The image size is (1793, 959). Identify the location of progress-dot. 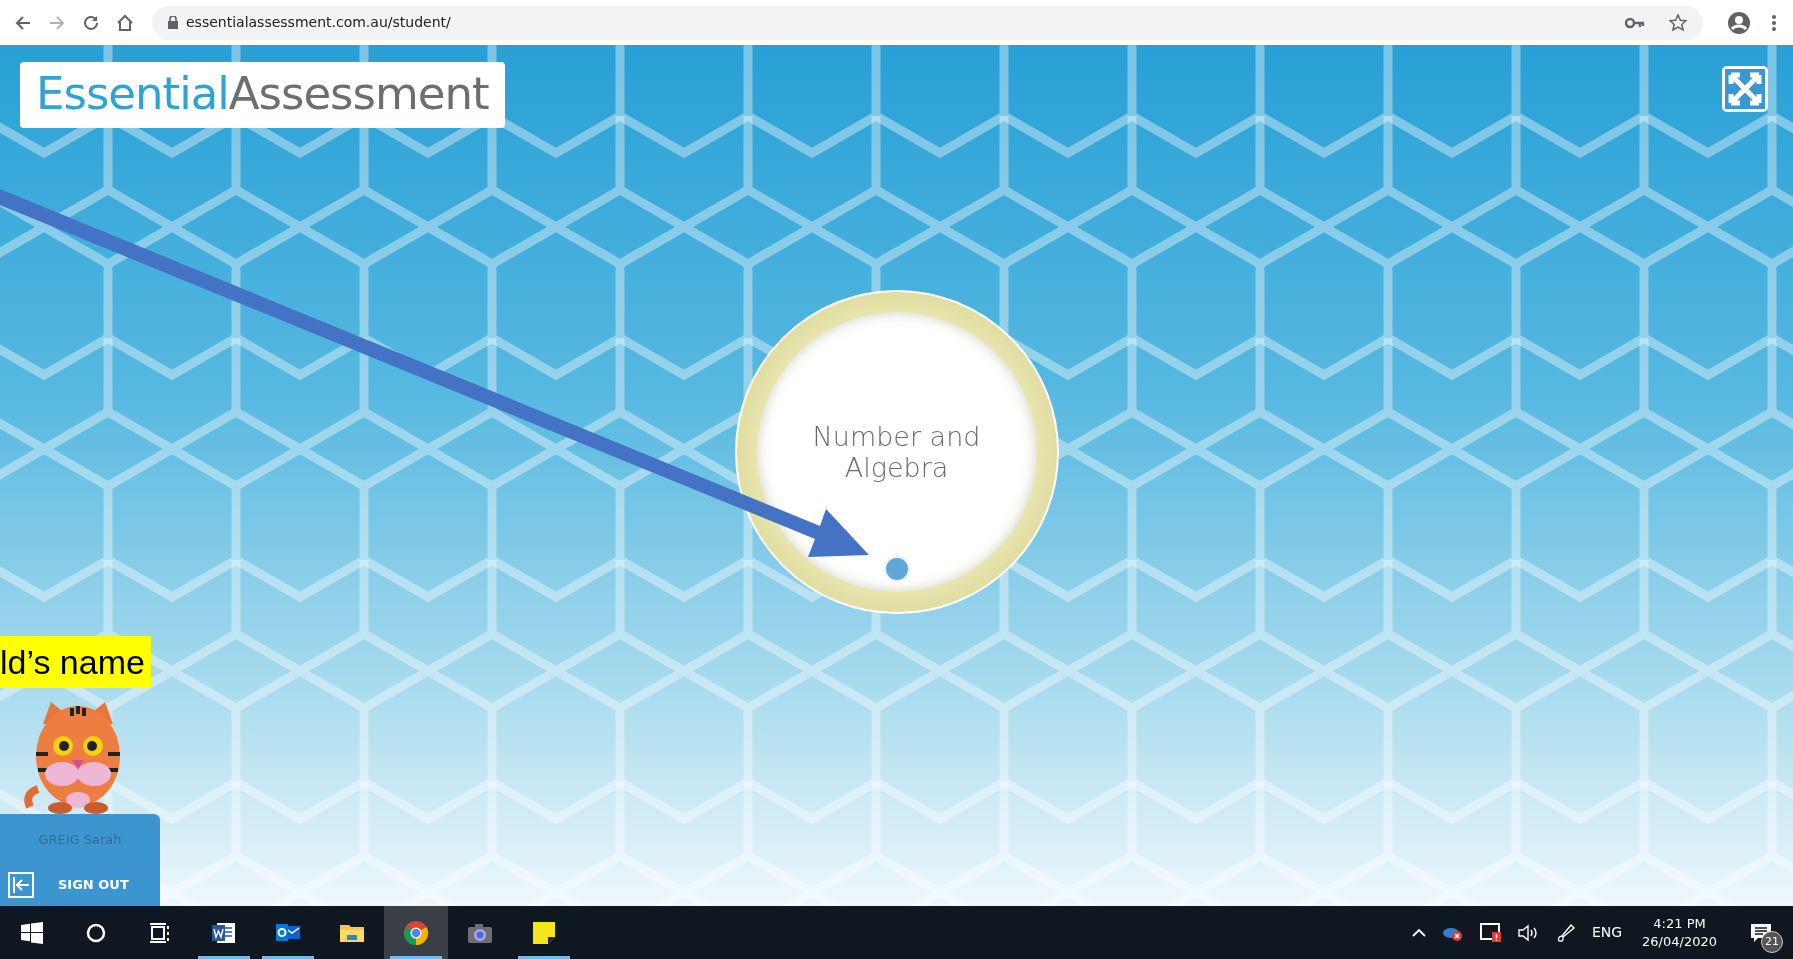
(896, 569).